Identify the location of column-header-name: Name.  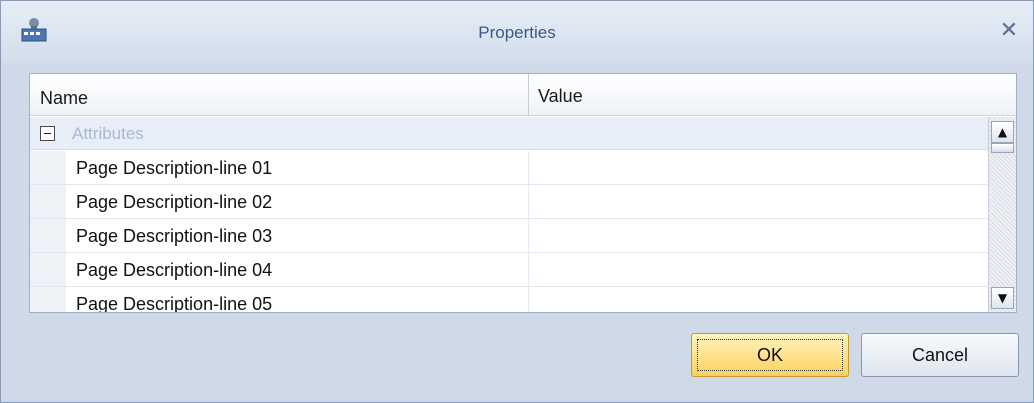
(64, 98).